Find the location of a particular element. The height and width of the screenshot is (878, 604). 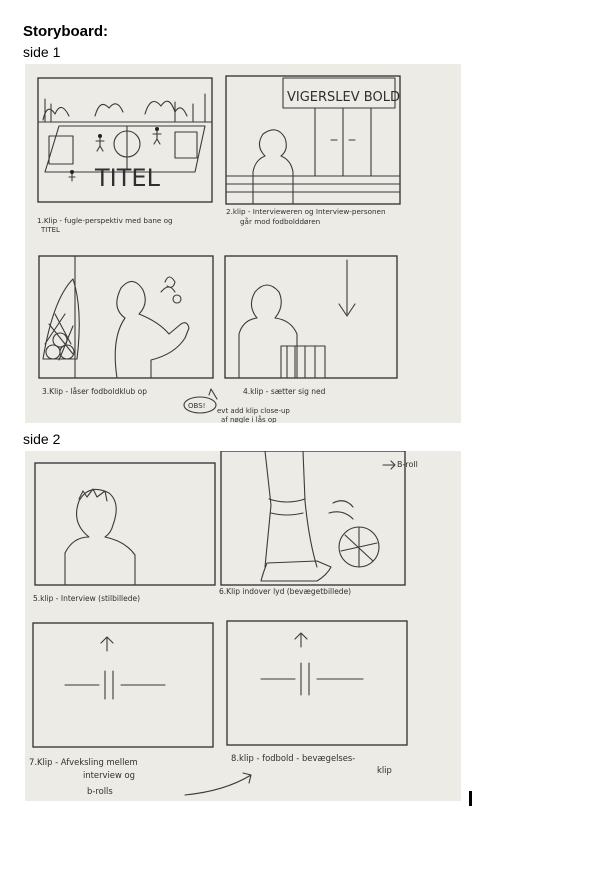

panel-4-caption: 4.klip - sætter sig ned is located at coordinates (284, 391).